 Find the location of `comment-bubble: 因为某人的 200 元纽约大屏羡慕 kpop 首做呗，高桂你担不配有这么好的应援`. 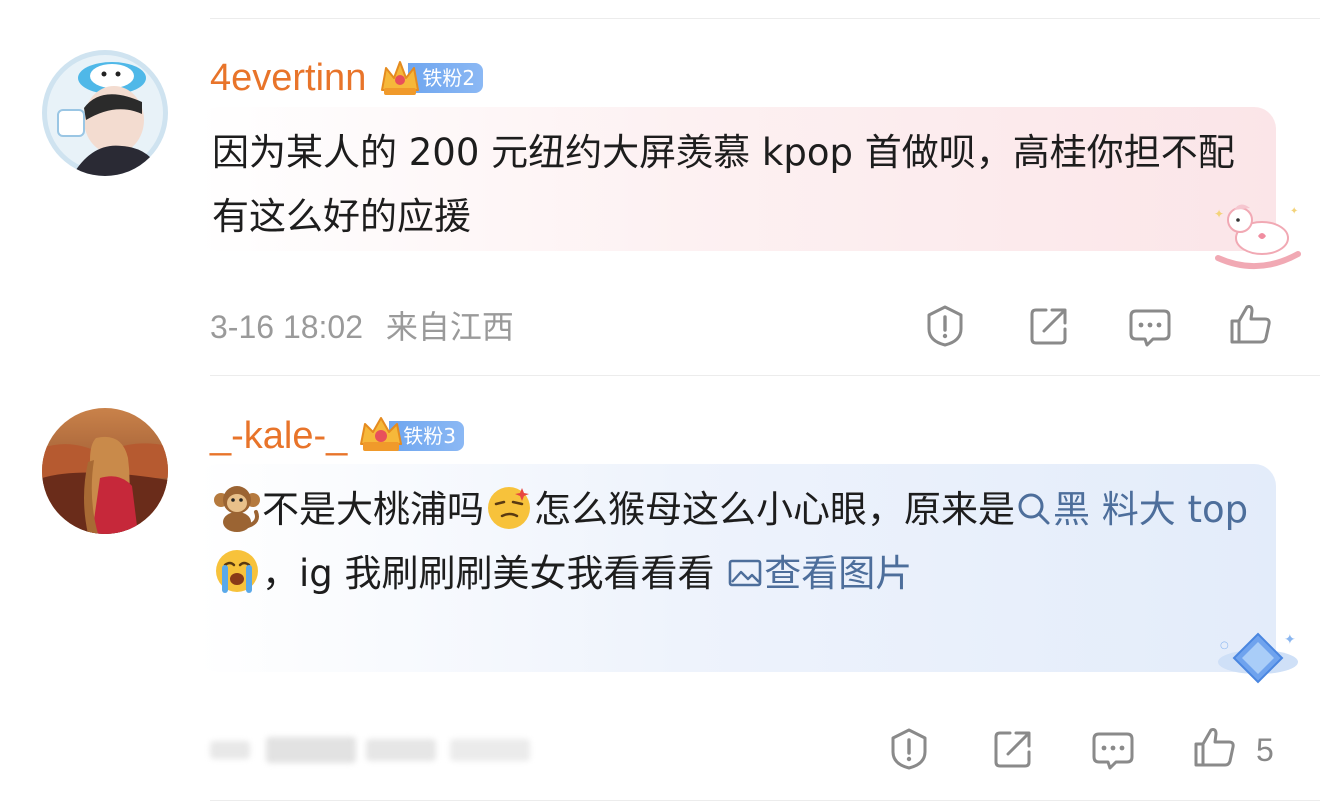

comment-bubble: 因为某人的 200 元纽约大屏羡慕 kpop 首做呗，高桂你担不配有这么好的应援 is located at coordinates (736, 179).